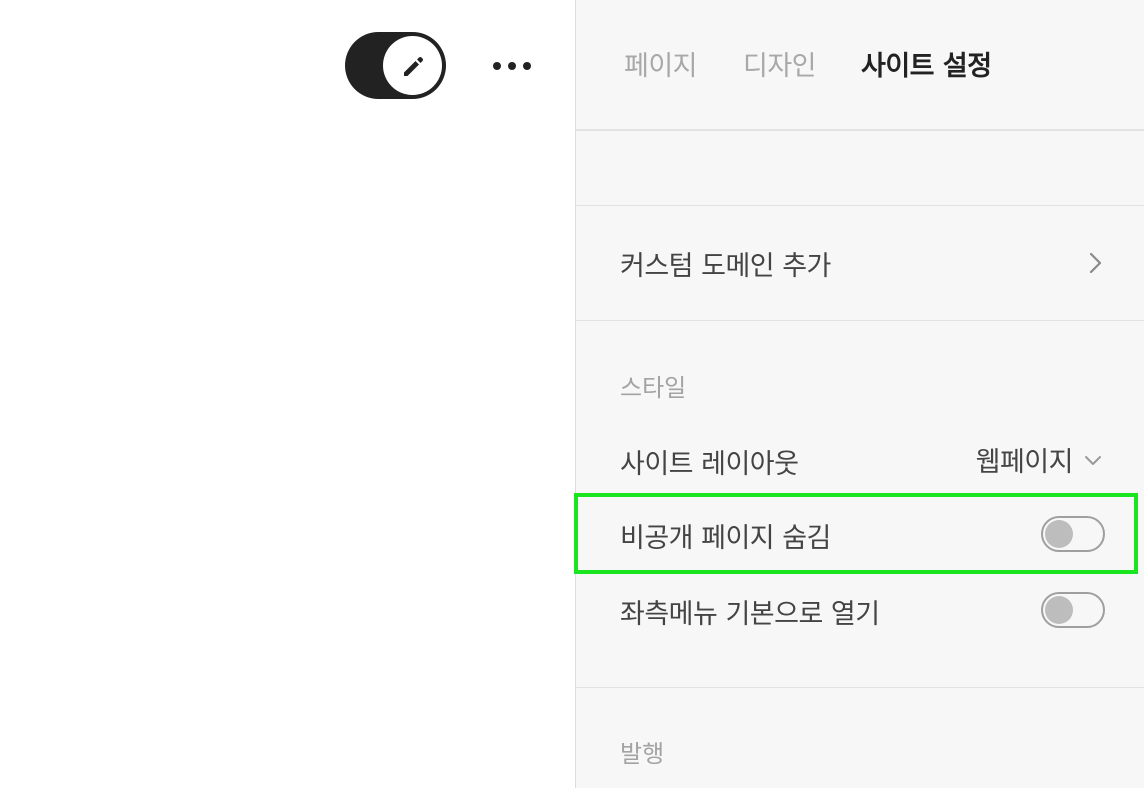 This screenshot has width=1144, height=788. What do you see at coordinates (1093, 460) in the screenshot?
I see `chevron-down-icon` at bounding box center [1093, 460].